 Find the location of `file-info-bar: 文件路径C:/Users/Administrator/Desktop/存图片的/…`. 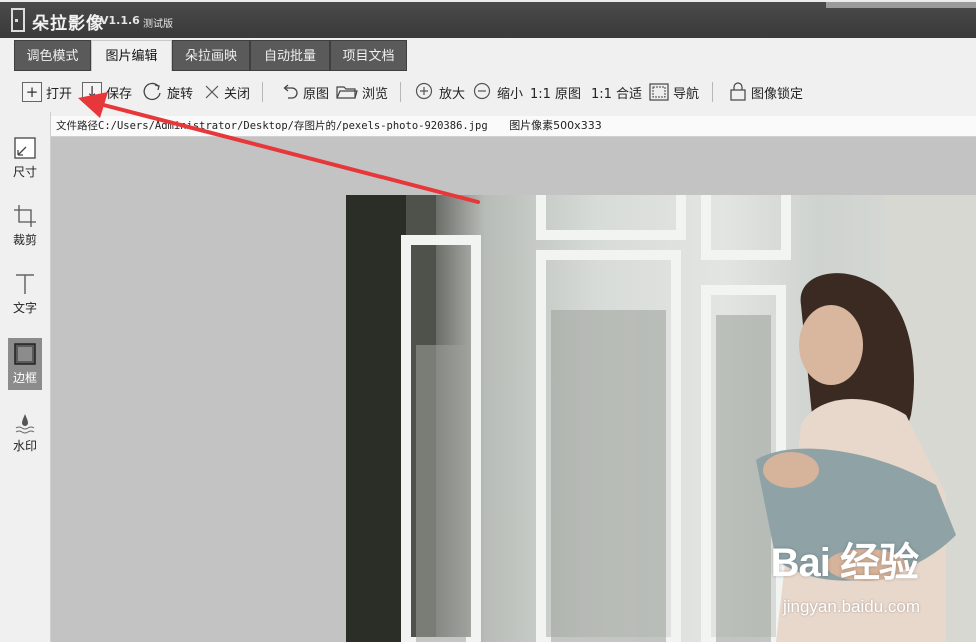

file-info-bar: 文件路径C:/Users/Administrator/Desktop/存图片的/… is located at coordinates (513, 126).